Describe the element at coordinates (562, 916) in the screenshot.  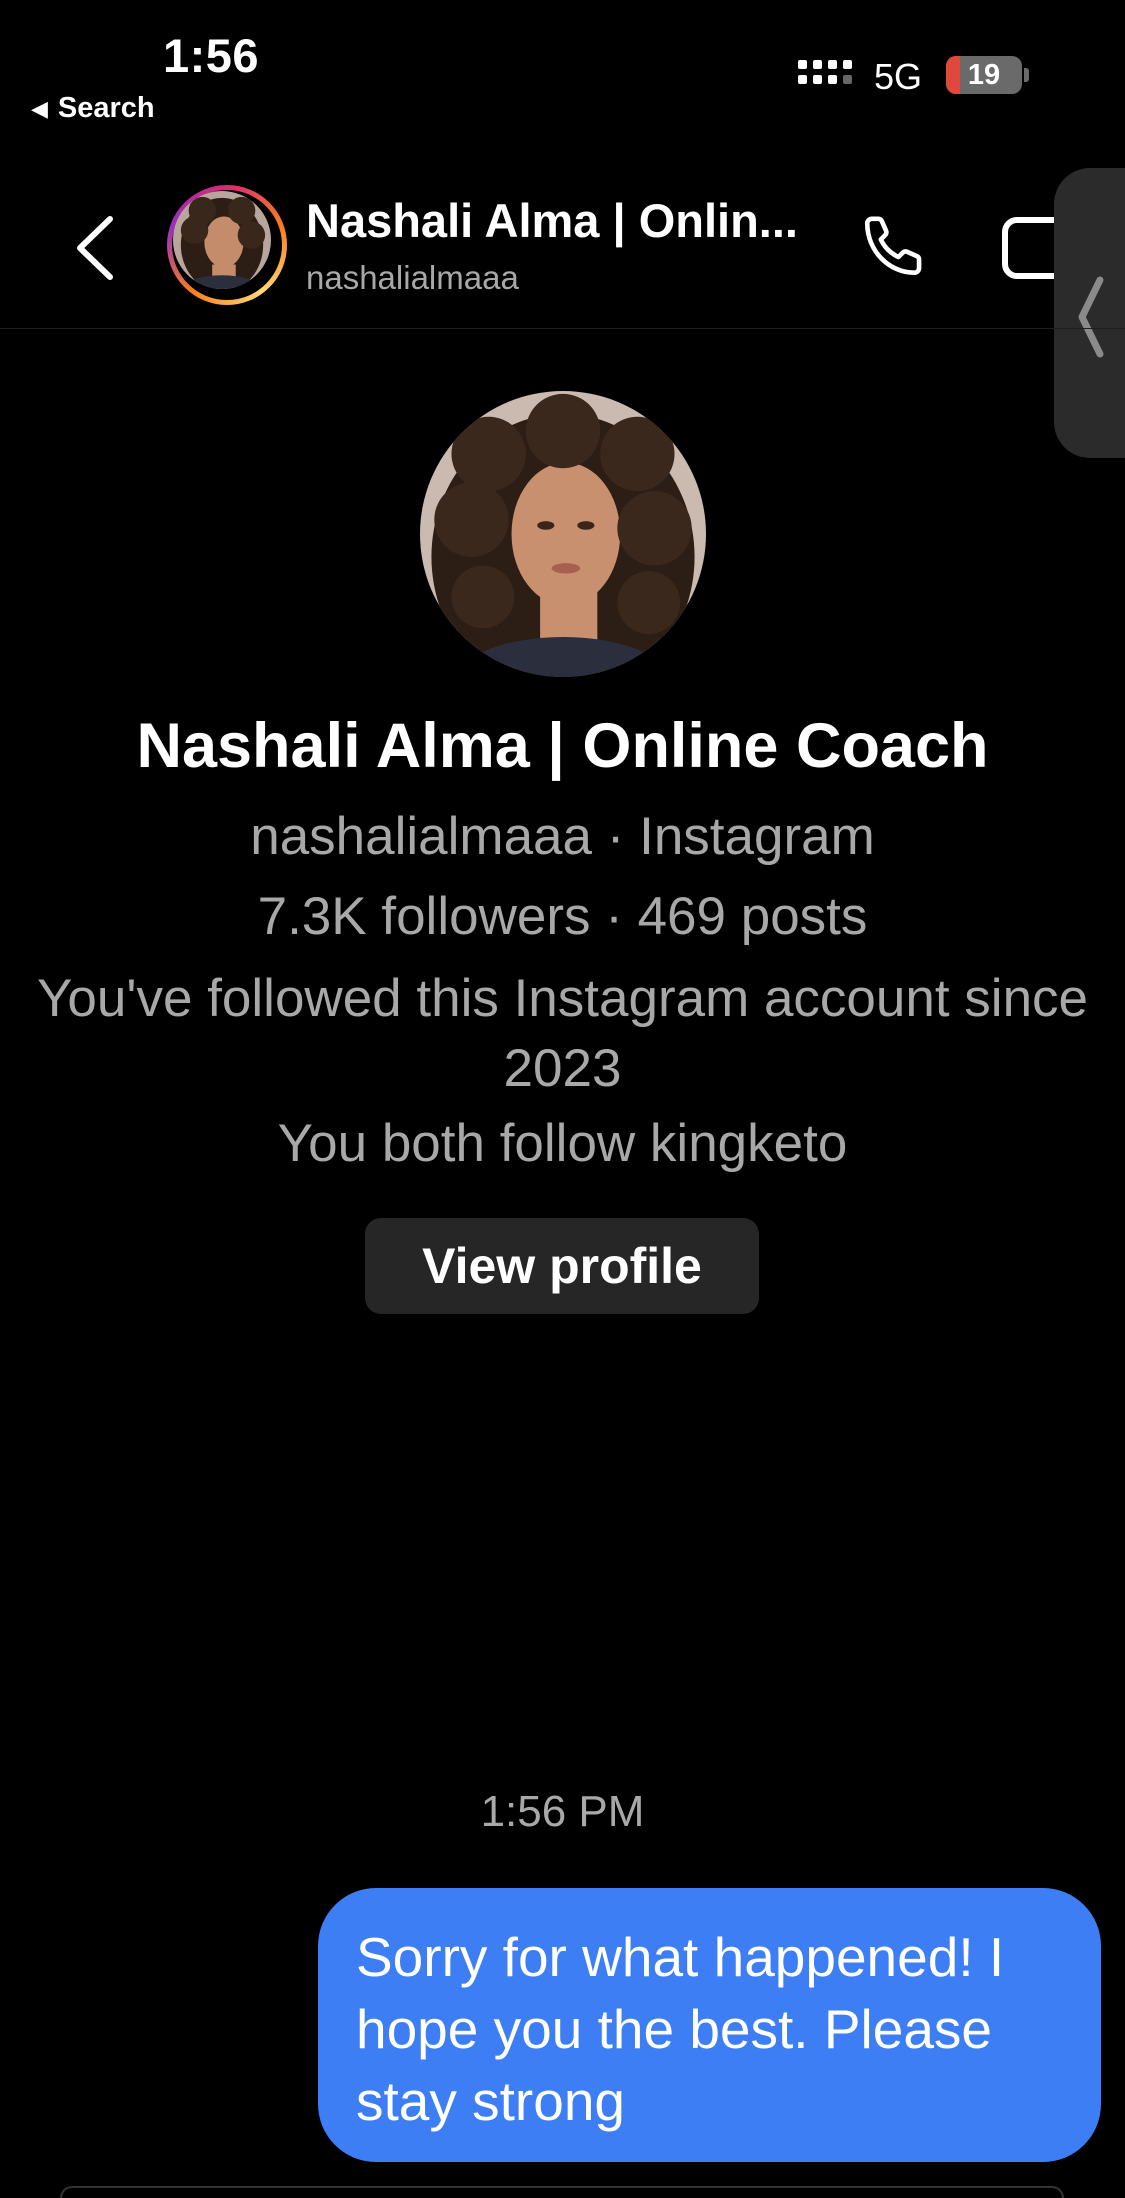
I see `profile-stats: 7.3K followers · 469 posts` at that location.